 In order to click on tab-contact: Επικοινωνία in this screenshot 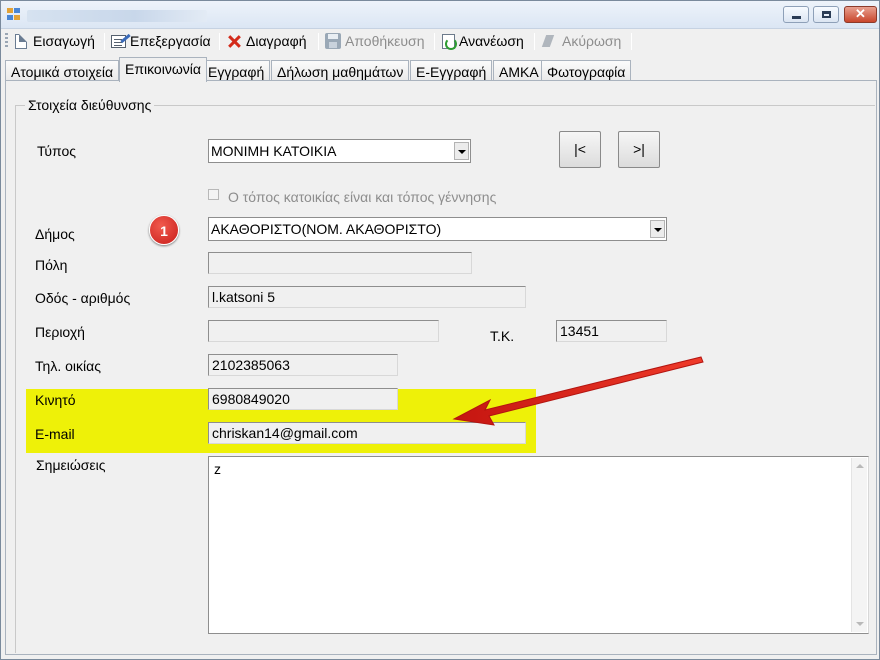, I will do `click(163, 69)`.